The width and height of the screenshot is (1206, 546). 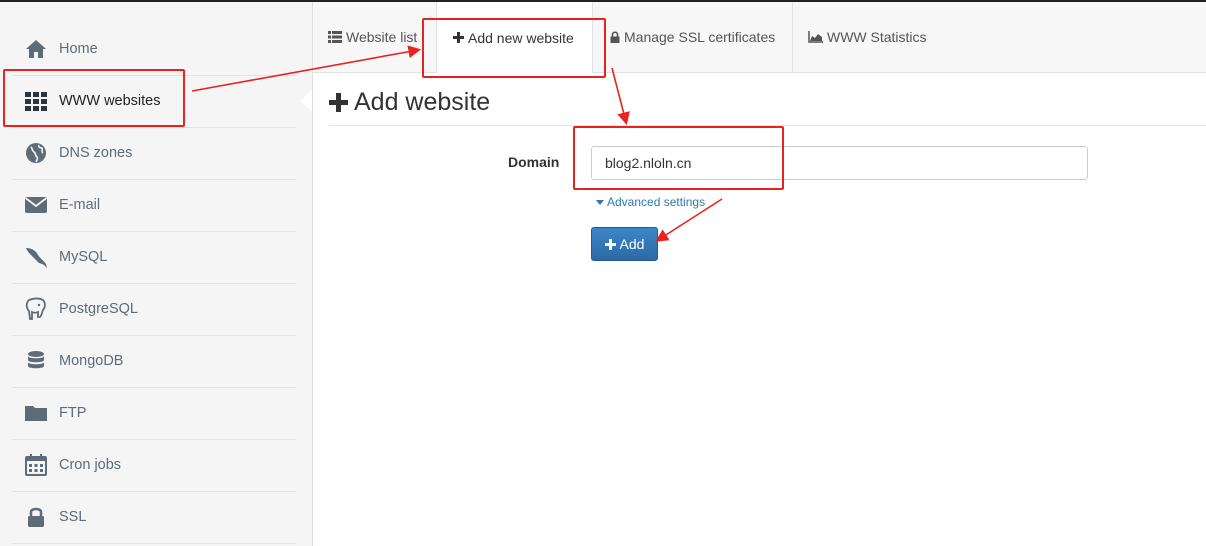 I want to click on folder-icon, so click(x=36, y=413).